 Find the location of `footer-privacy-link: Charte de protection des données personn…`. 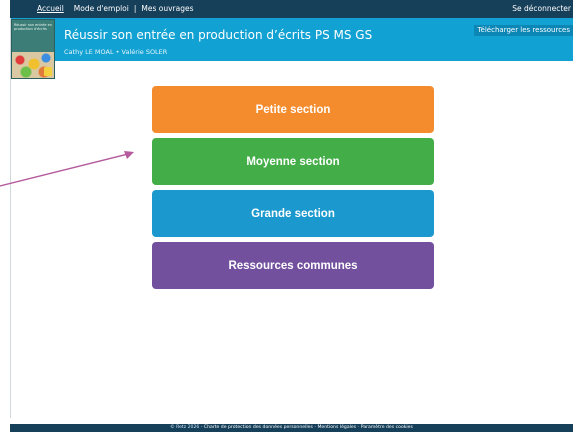

footer-privacy-link: Charte de protection des données personn… is located at coordinates (258, 427).